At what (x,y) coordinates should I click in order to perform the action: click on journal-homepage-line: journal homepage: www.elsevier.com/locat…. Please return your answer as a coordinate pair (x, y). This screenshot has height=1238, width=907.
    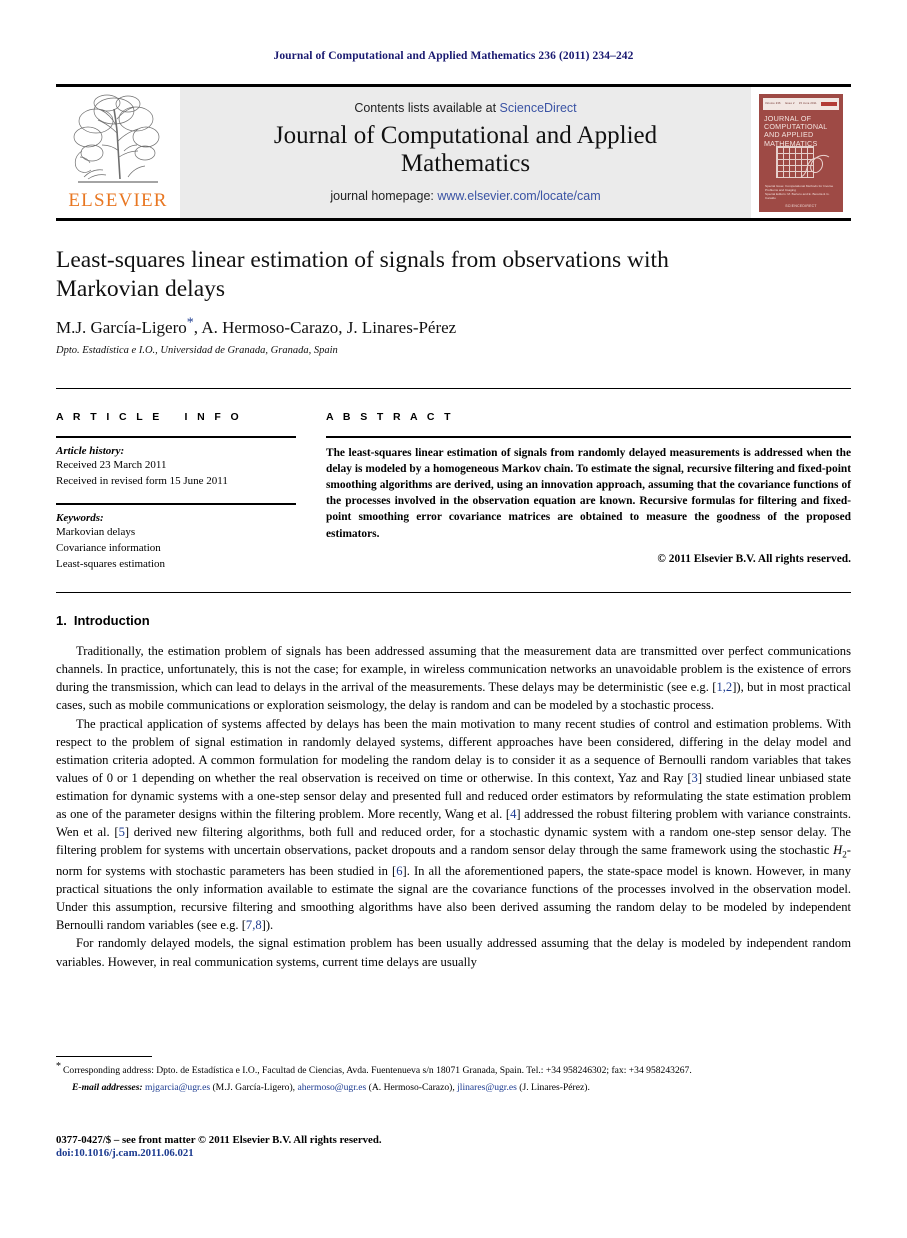
    Looking at the image, I should click on (465, 196).